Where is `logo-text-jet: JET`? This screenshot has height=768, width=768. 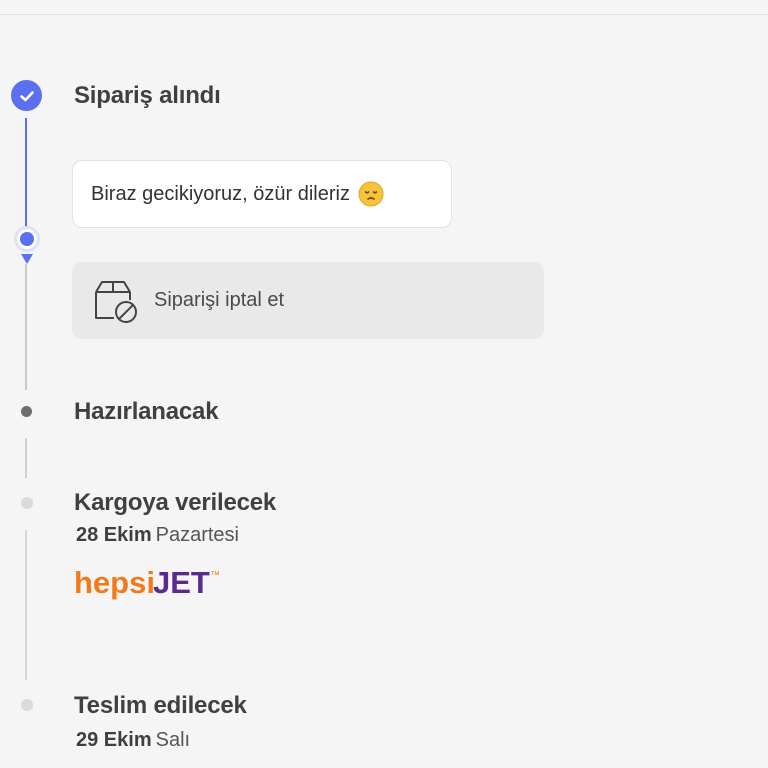
logo-text-jet: JET is located at coordinates (181, 582).